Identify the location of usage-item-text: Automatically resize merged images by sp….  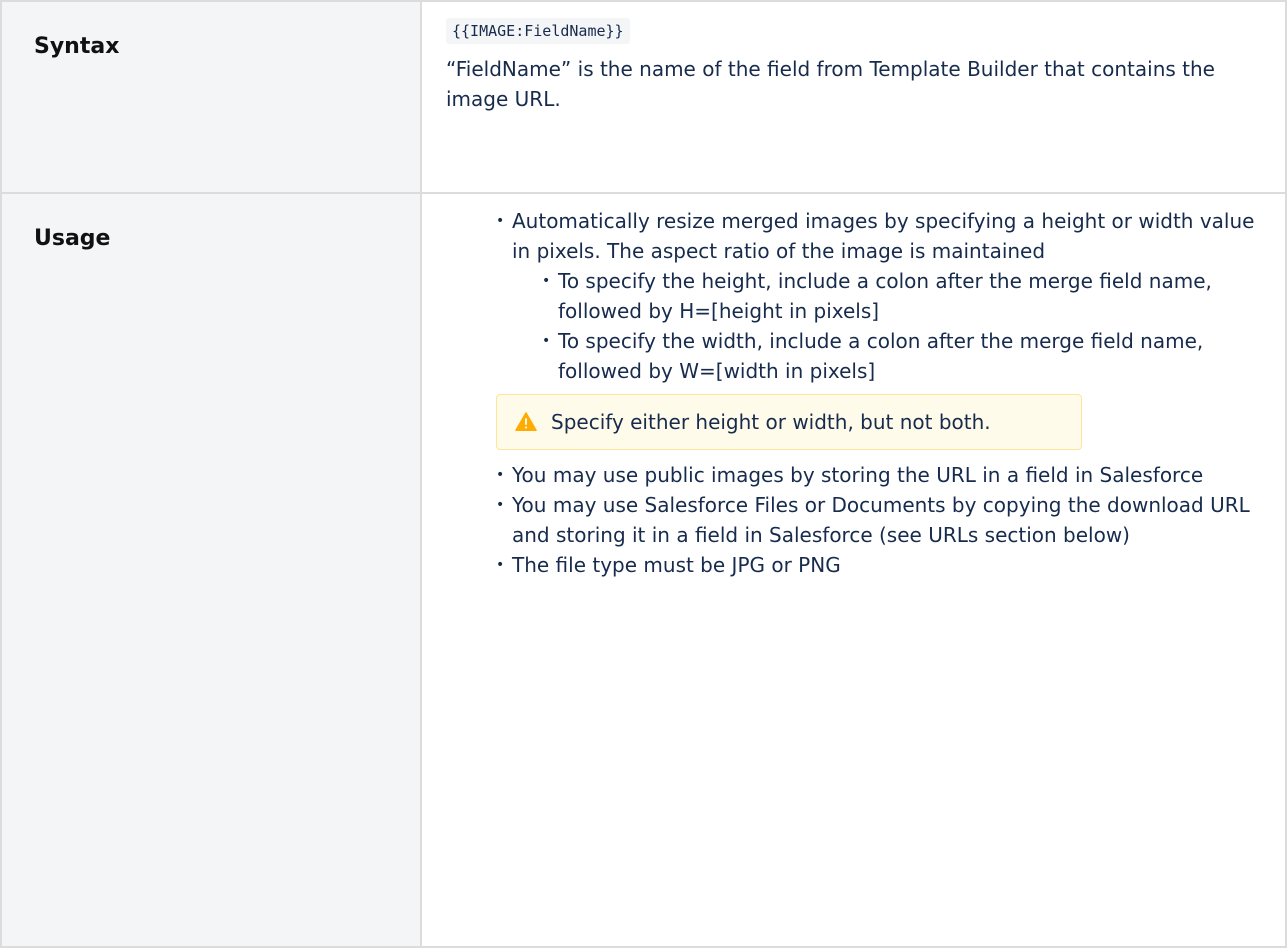
(883, 236).